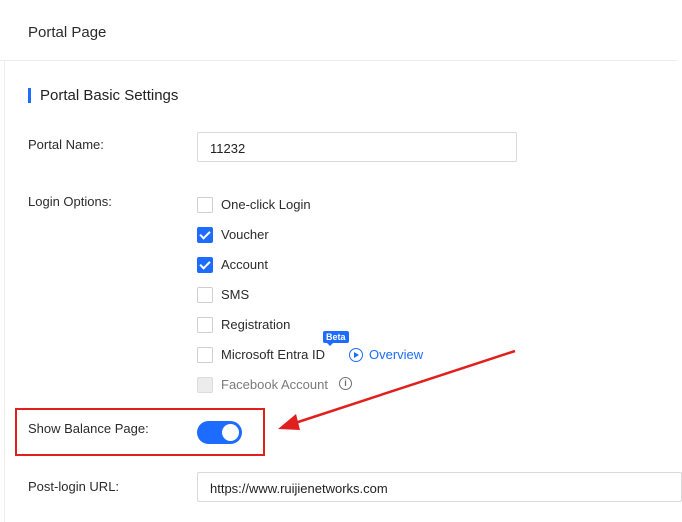 This screenshot has width=682, height=522. Describe the element at coordinates (439, 487) in the screenshot. I see `post-login-url-input: https://www.ruijienetworks.com` at that location.